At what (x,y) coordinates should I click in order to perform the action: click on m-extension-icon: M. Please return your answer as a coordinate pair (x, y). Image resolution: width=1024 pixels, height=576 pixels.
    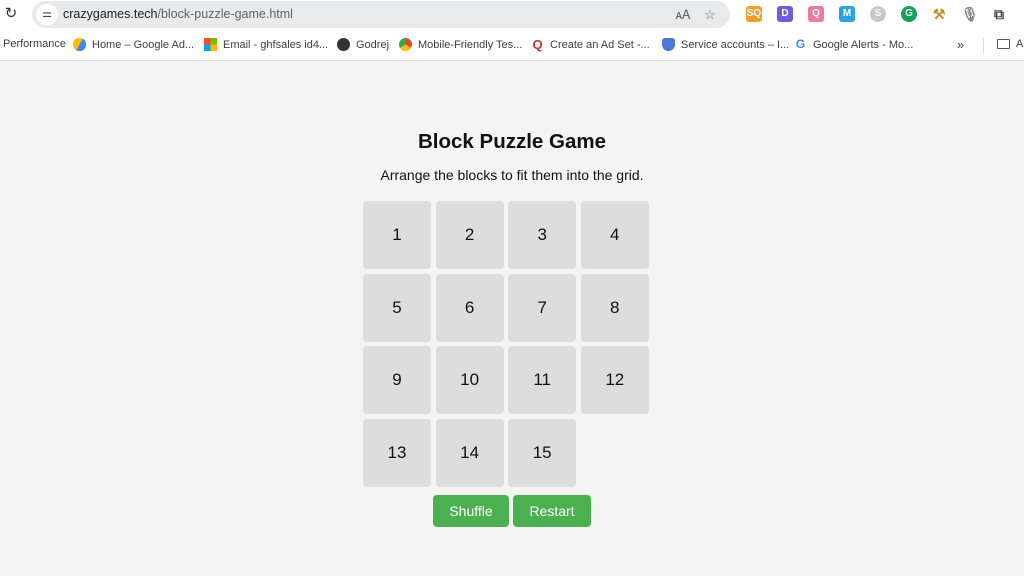
    Looking at the image, I should click on (847, 14).